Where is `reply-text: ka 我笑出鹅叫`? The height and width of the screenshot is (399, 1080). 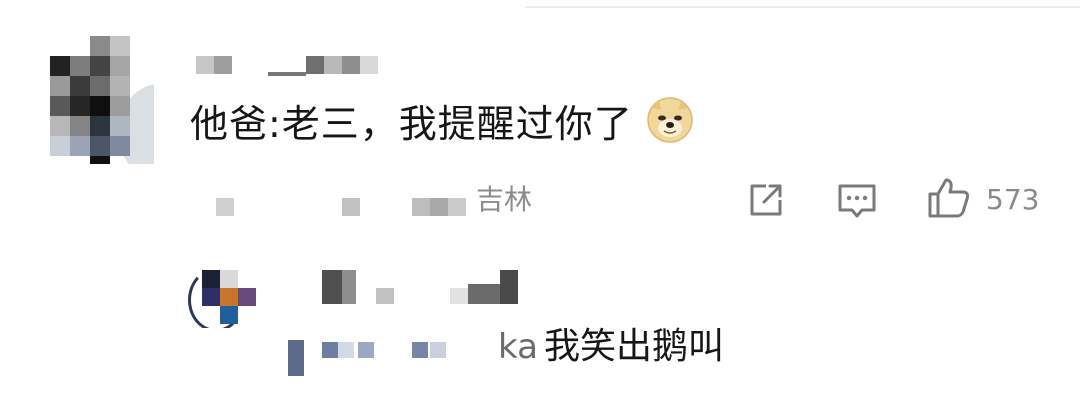 reply-text: ka 我笑出鹅叫 is located at coordinates (611, 347).